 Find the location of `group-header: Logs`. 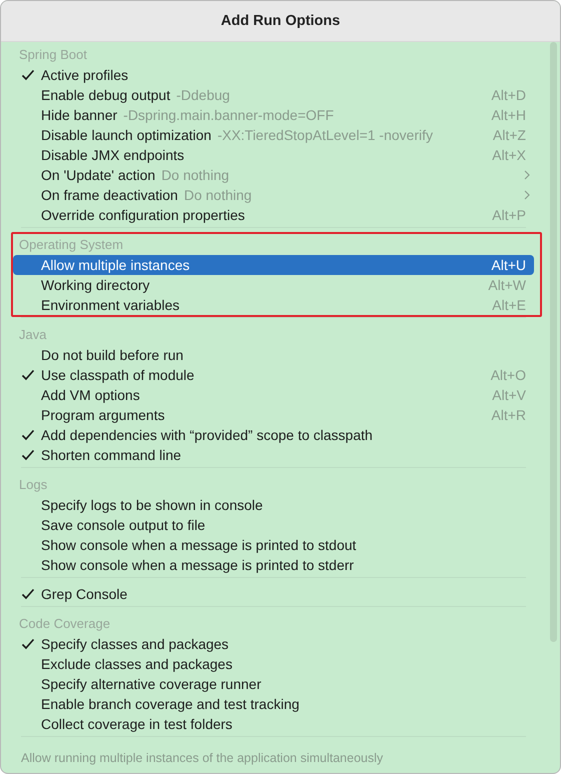

group-header: Logs is located at coordinates (33, 484).